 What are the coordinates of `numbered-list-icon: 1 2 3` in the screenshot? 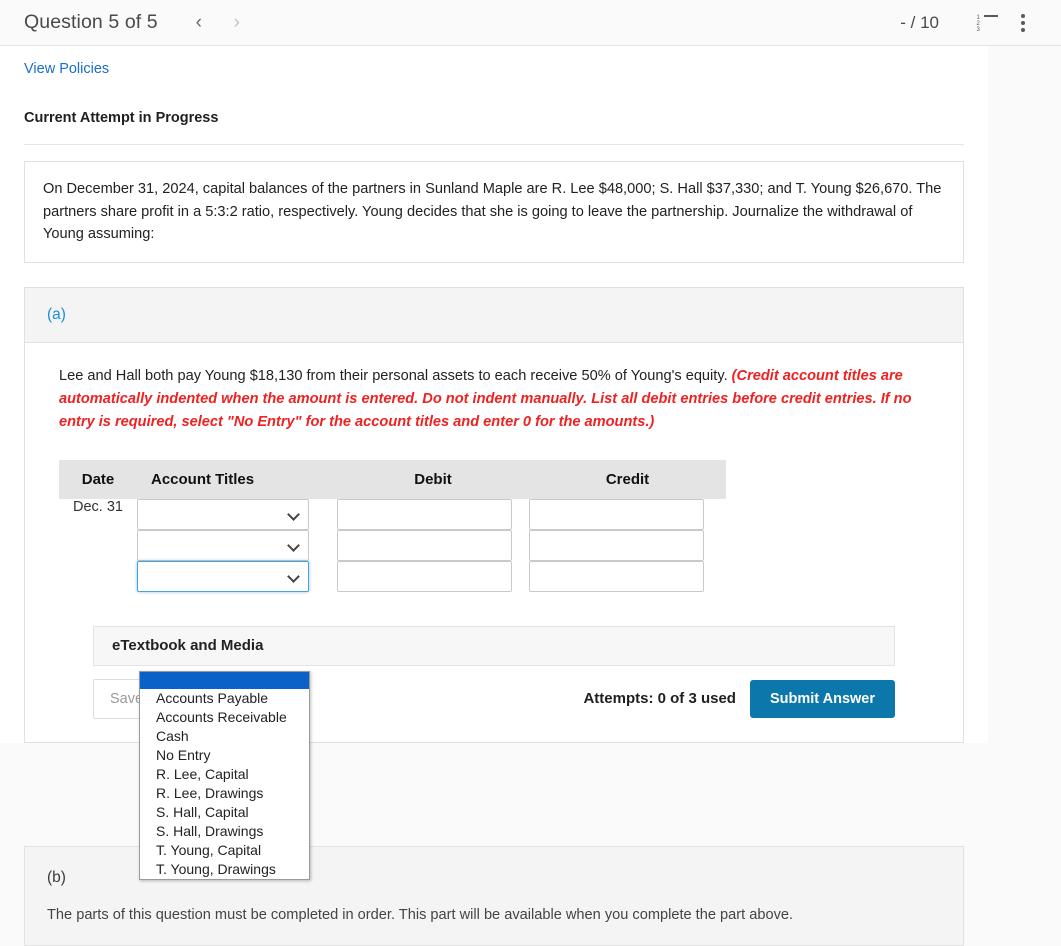 It's located at (987, 23).